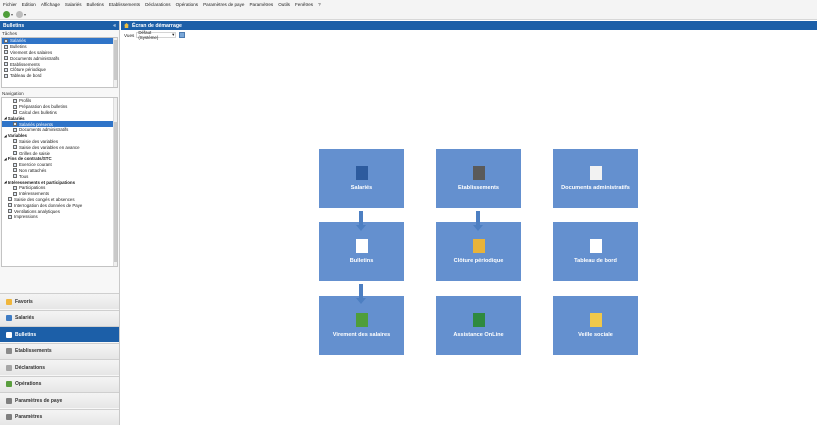 This screenshot has height=425, width=817. I want to click on nav-item: Impressions, so click(59, 217).